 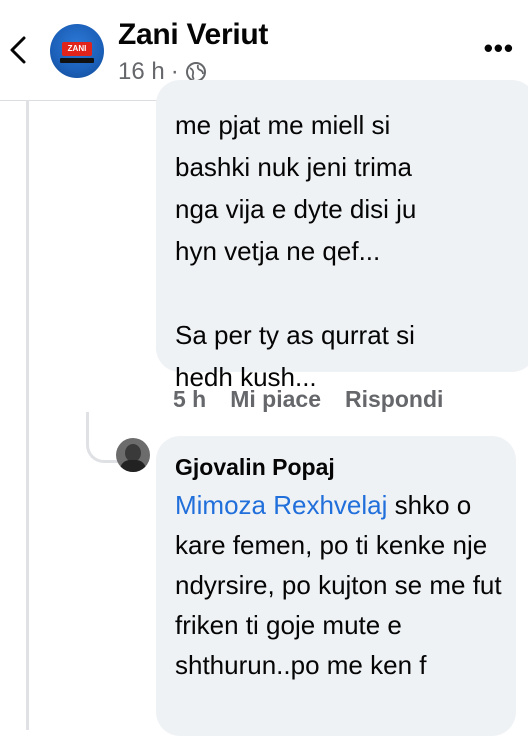 I want to click on reply-author: Gjovalin Popaj, so click(x=255, y=467).